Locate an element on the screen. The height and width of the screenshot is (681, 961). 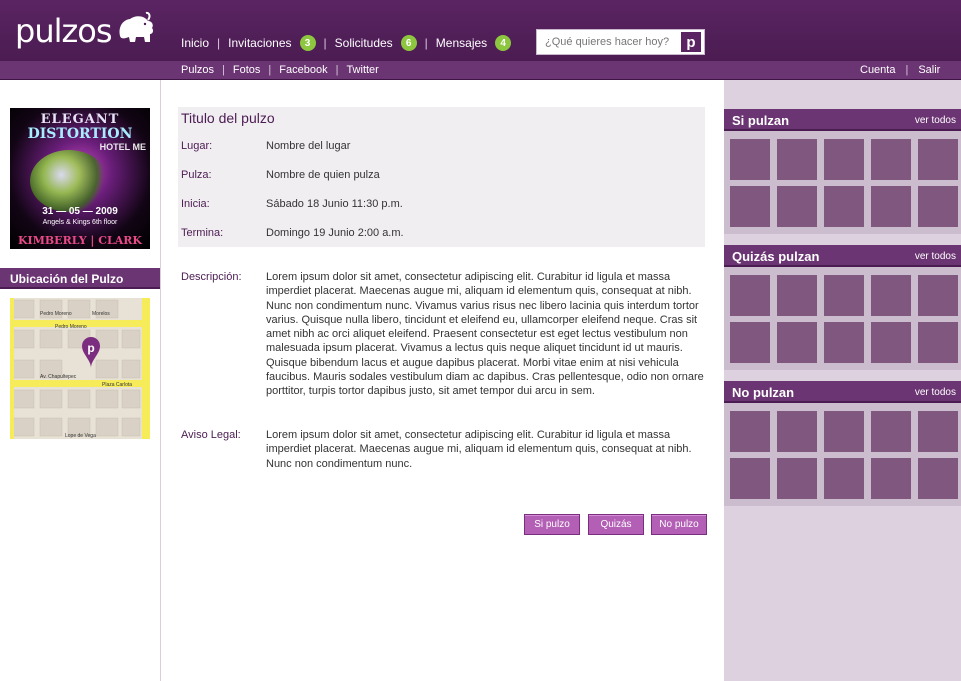
si-pulzan-section: Si pulzan ver todos is located at coordinates (842, 171).